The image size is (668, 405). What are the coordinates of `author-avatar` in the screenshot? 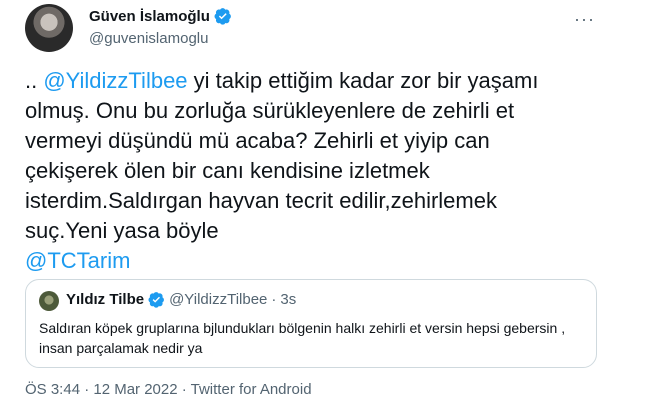 It's located at (49, 28).